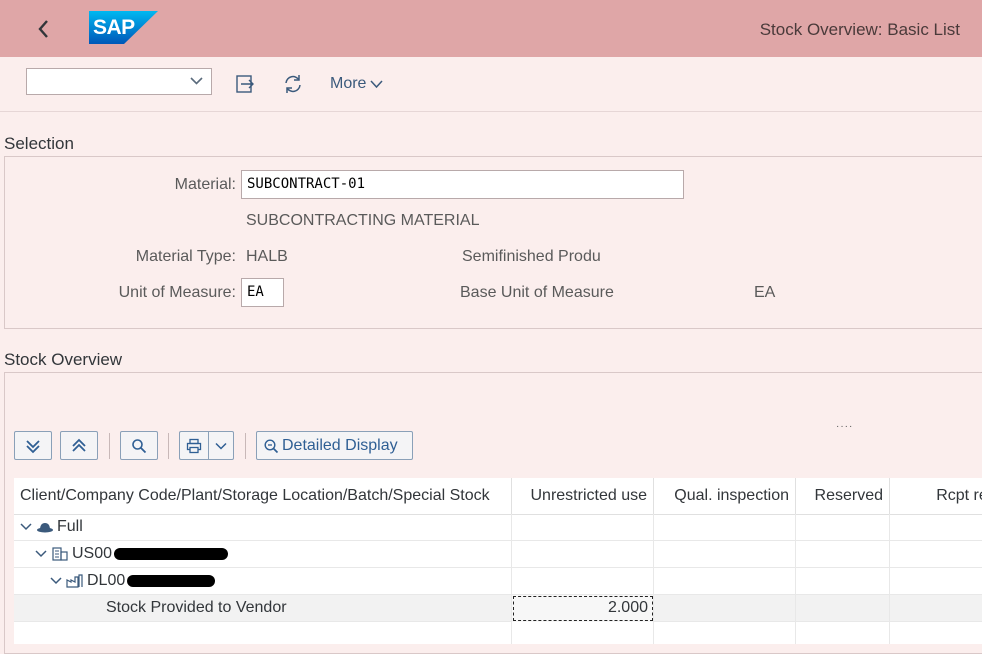 This screenshot has height=654, width=982. I want to click on more-menu-button: More, so click(357, 84).